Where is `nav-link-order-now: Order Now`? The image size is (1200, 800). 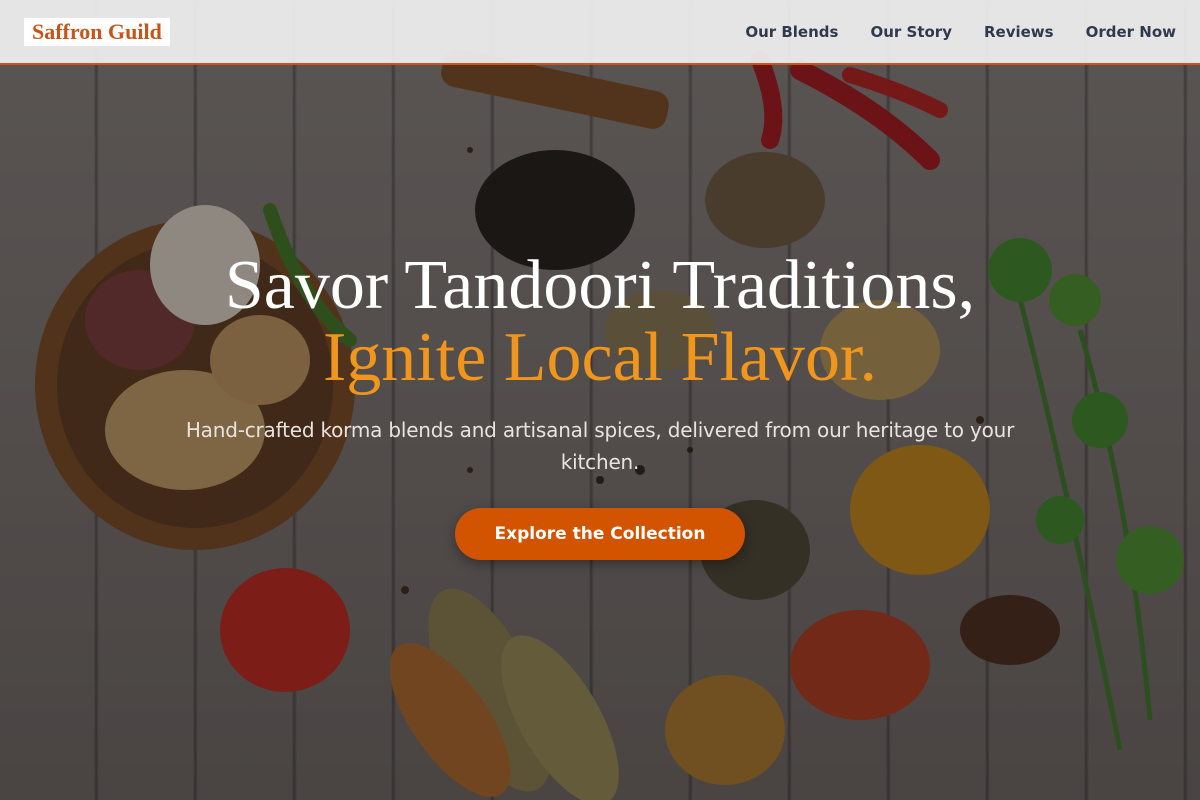
nav-link-order-now: Order Now is located at coordinates (1131, 32).